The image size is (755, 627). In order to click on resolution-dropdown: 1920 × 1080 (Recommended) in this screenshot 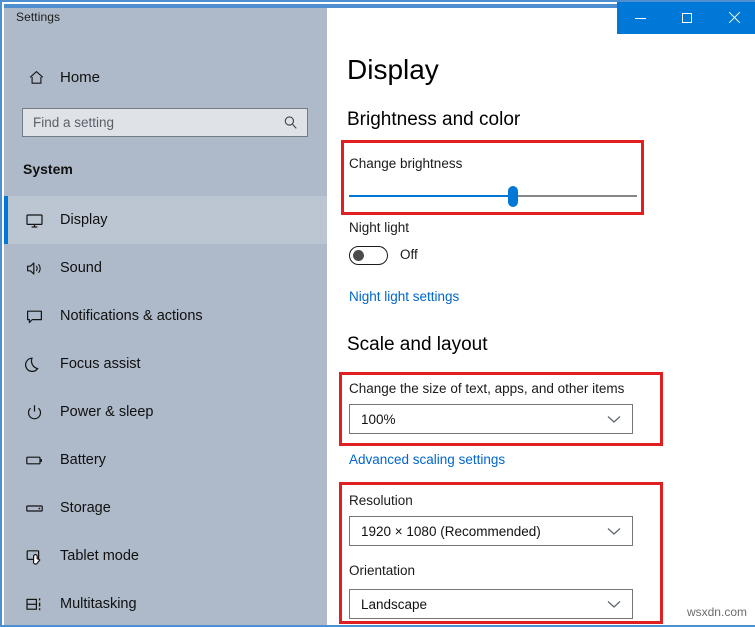, I will do `click(491, 531)`.